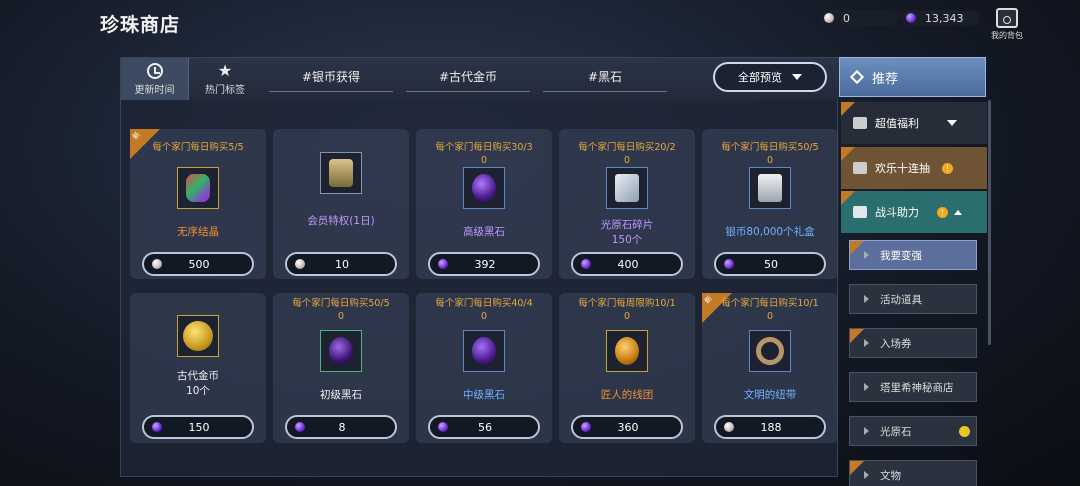 This screenshot has width=1080, height=486. I want to click on purchase-limit: 每个家门每日购买50/5 0, so click(341, 310).